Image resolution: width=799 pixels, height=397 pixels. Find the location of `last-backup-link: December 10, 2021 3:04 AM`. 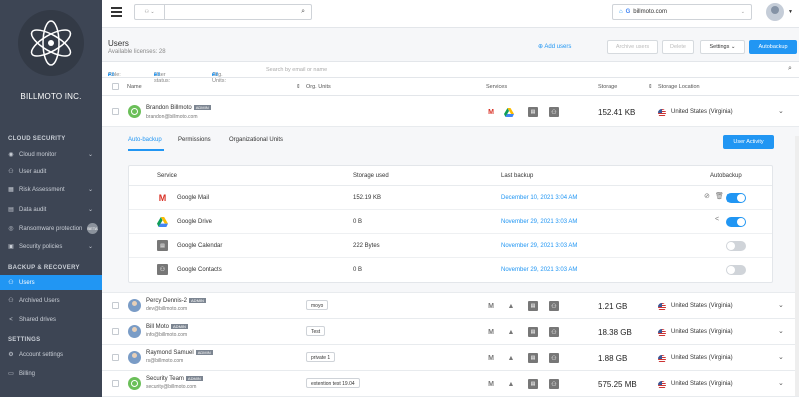

last-backup-link: December 10, 2021 3:04 AM is located at coordinates (539, 198).